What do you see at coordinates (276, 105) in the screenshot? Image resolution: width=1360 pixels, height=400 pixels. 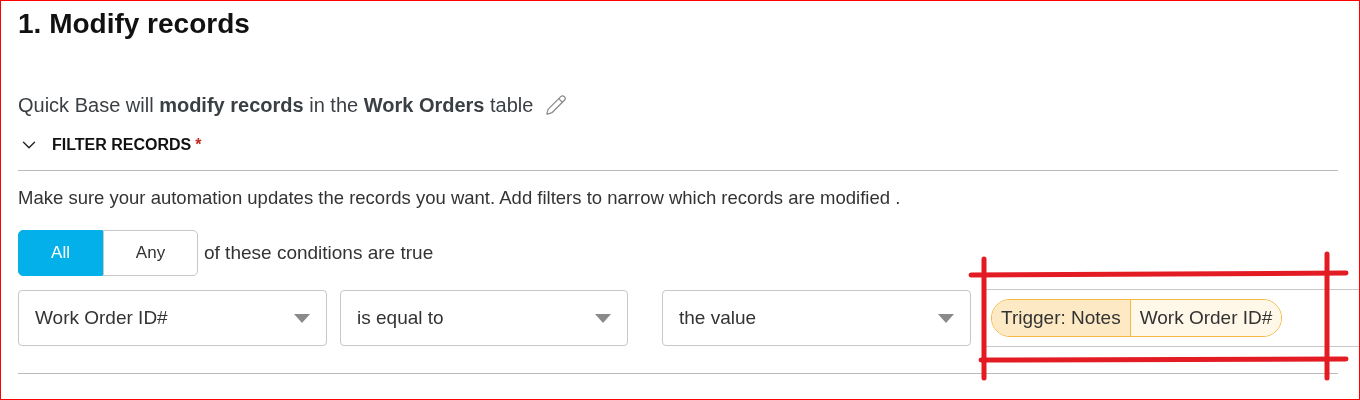 I see `summary-text: Quick Base will modify records in the Work Orders table` at bounding box center [276, 105].